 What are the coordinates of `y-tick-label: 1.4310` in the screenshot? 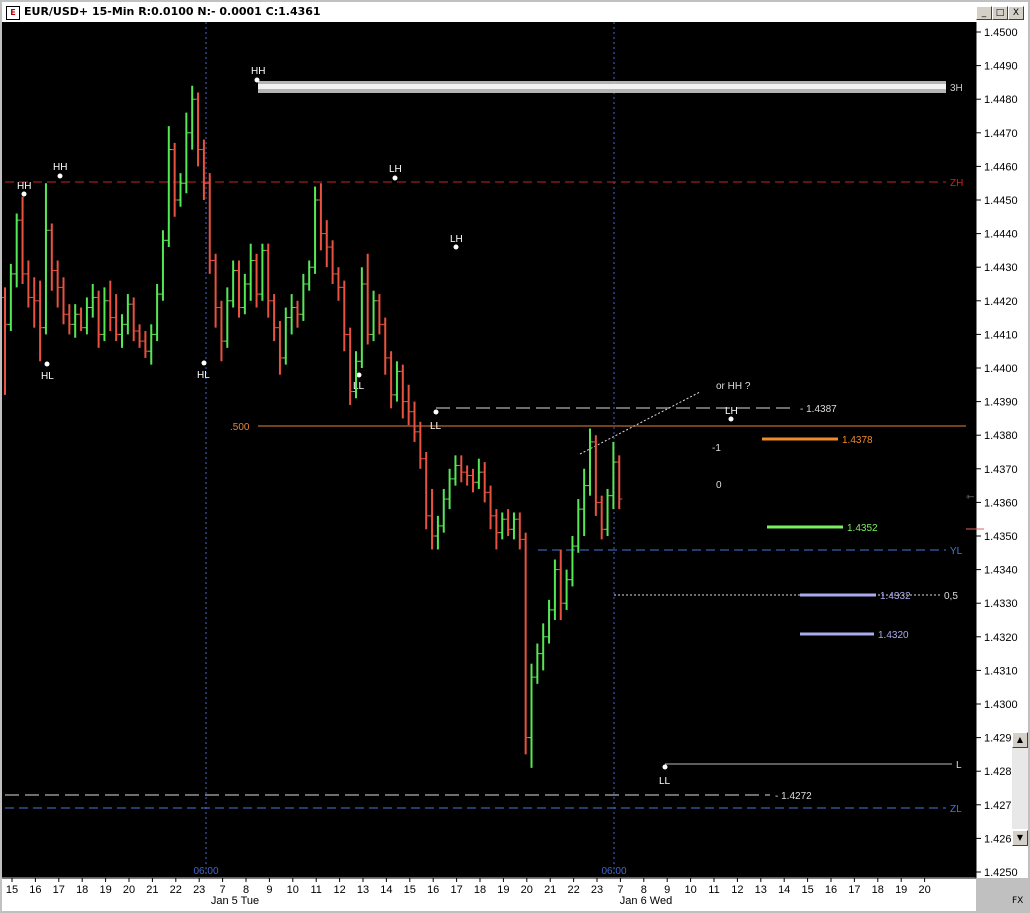 It's located at (1001, 671).